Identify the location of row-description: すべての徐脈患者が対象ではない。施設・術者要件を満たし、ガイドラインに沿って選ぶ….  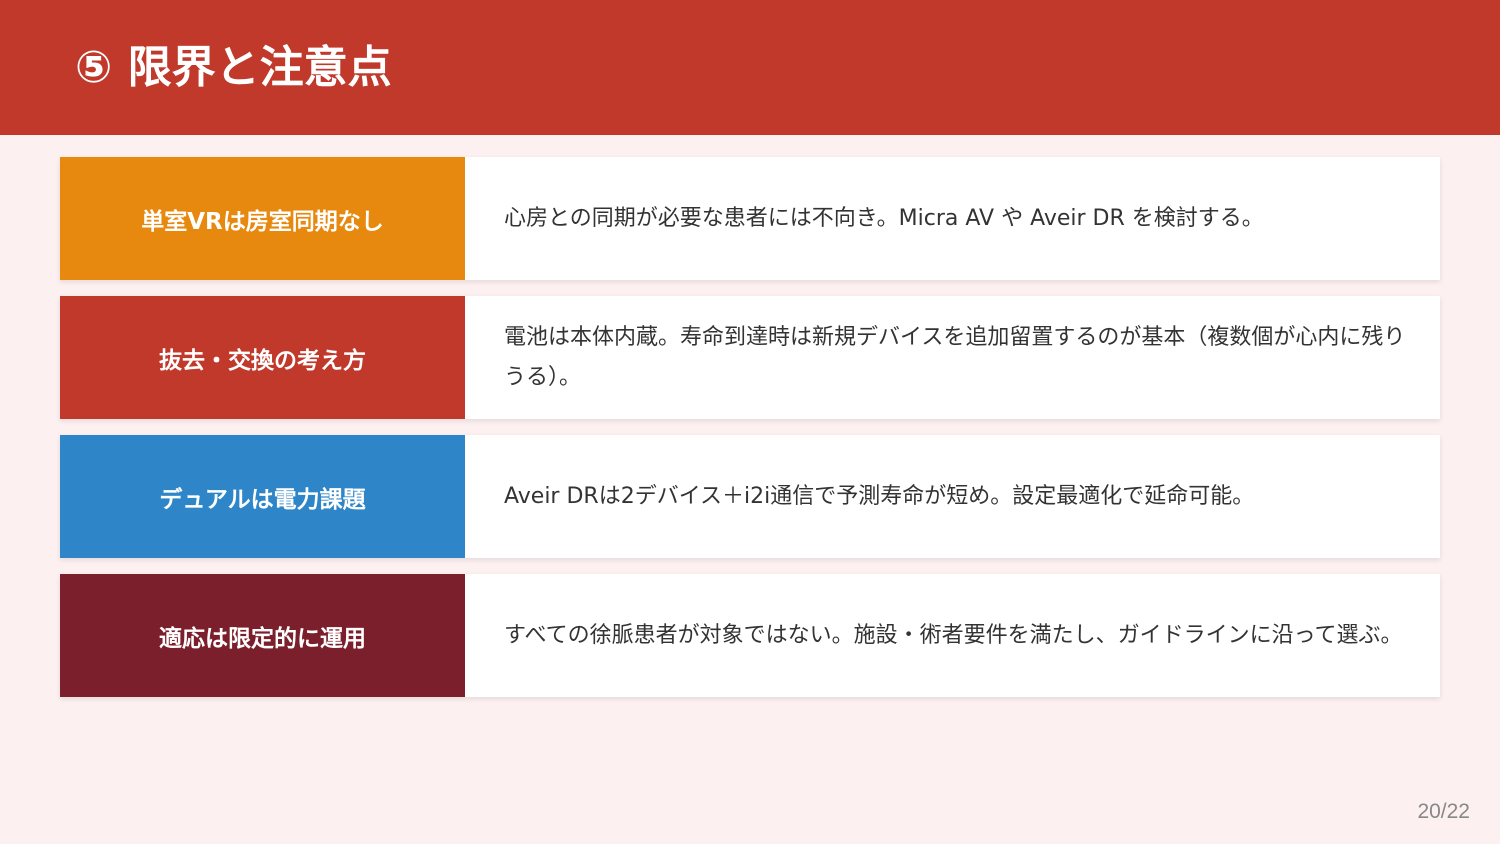
(952, 635).